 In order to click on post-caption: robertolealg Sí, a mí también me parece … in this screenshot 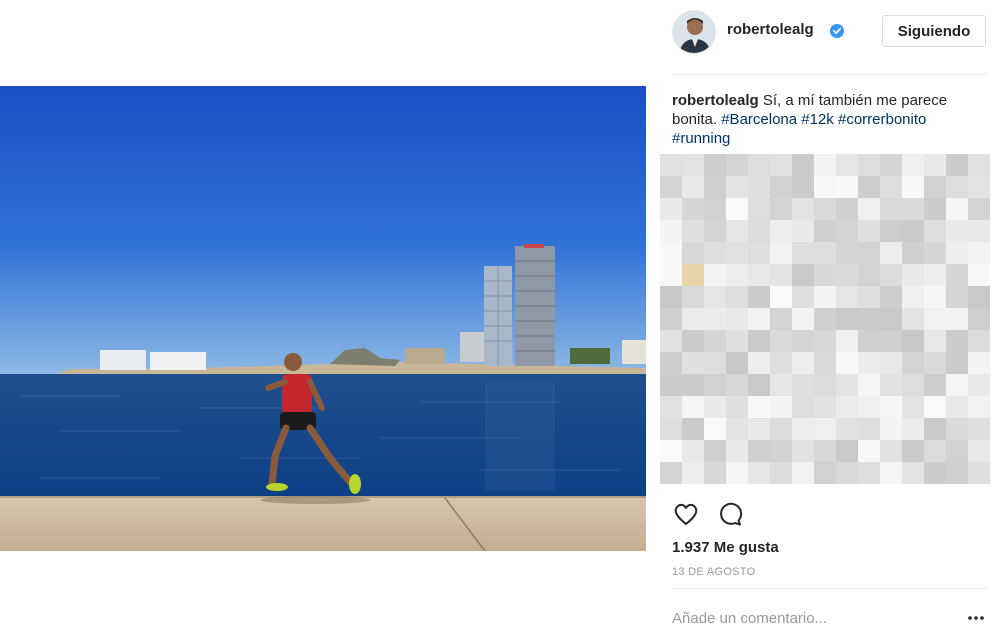, I will do `click(830, 119)`.